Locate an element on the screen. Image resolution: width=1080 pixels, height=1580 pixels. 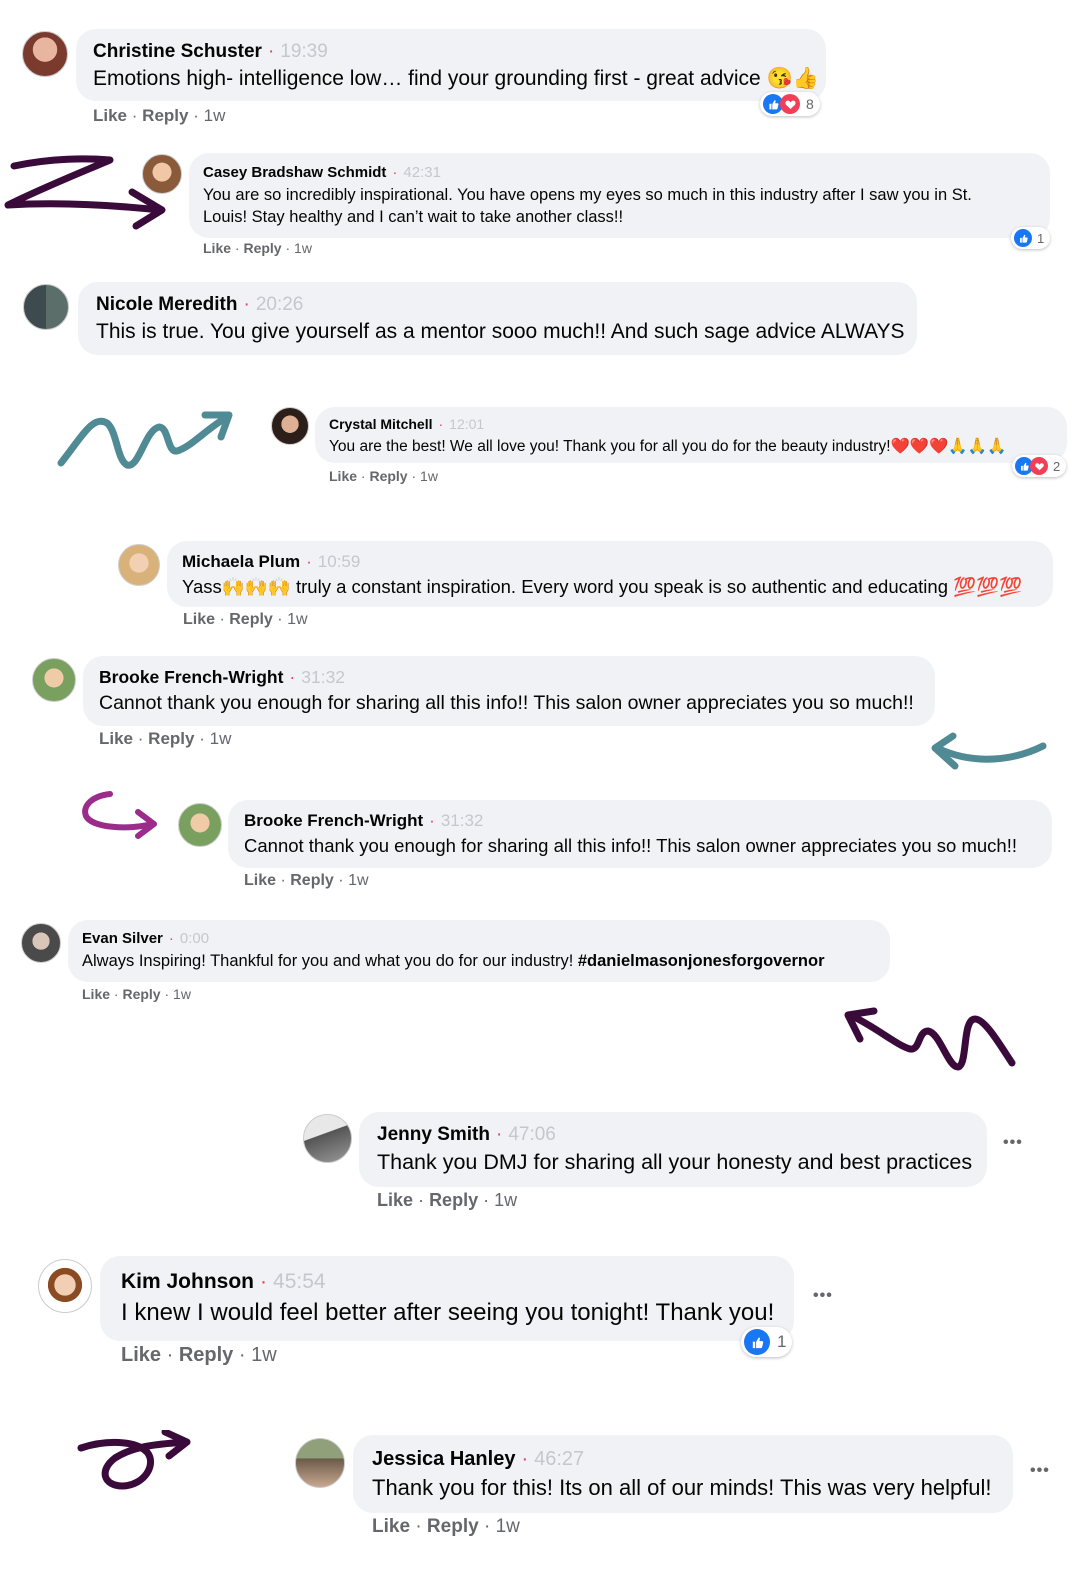
comment-time: 42:31 is located at coordinates (422, 172).